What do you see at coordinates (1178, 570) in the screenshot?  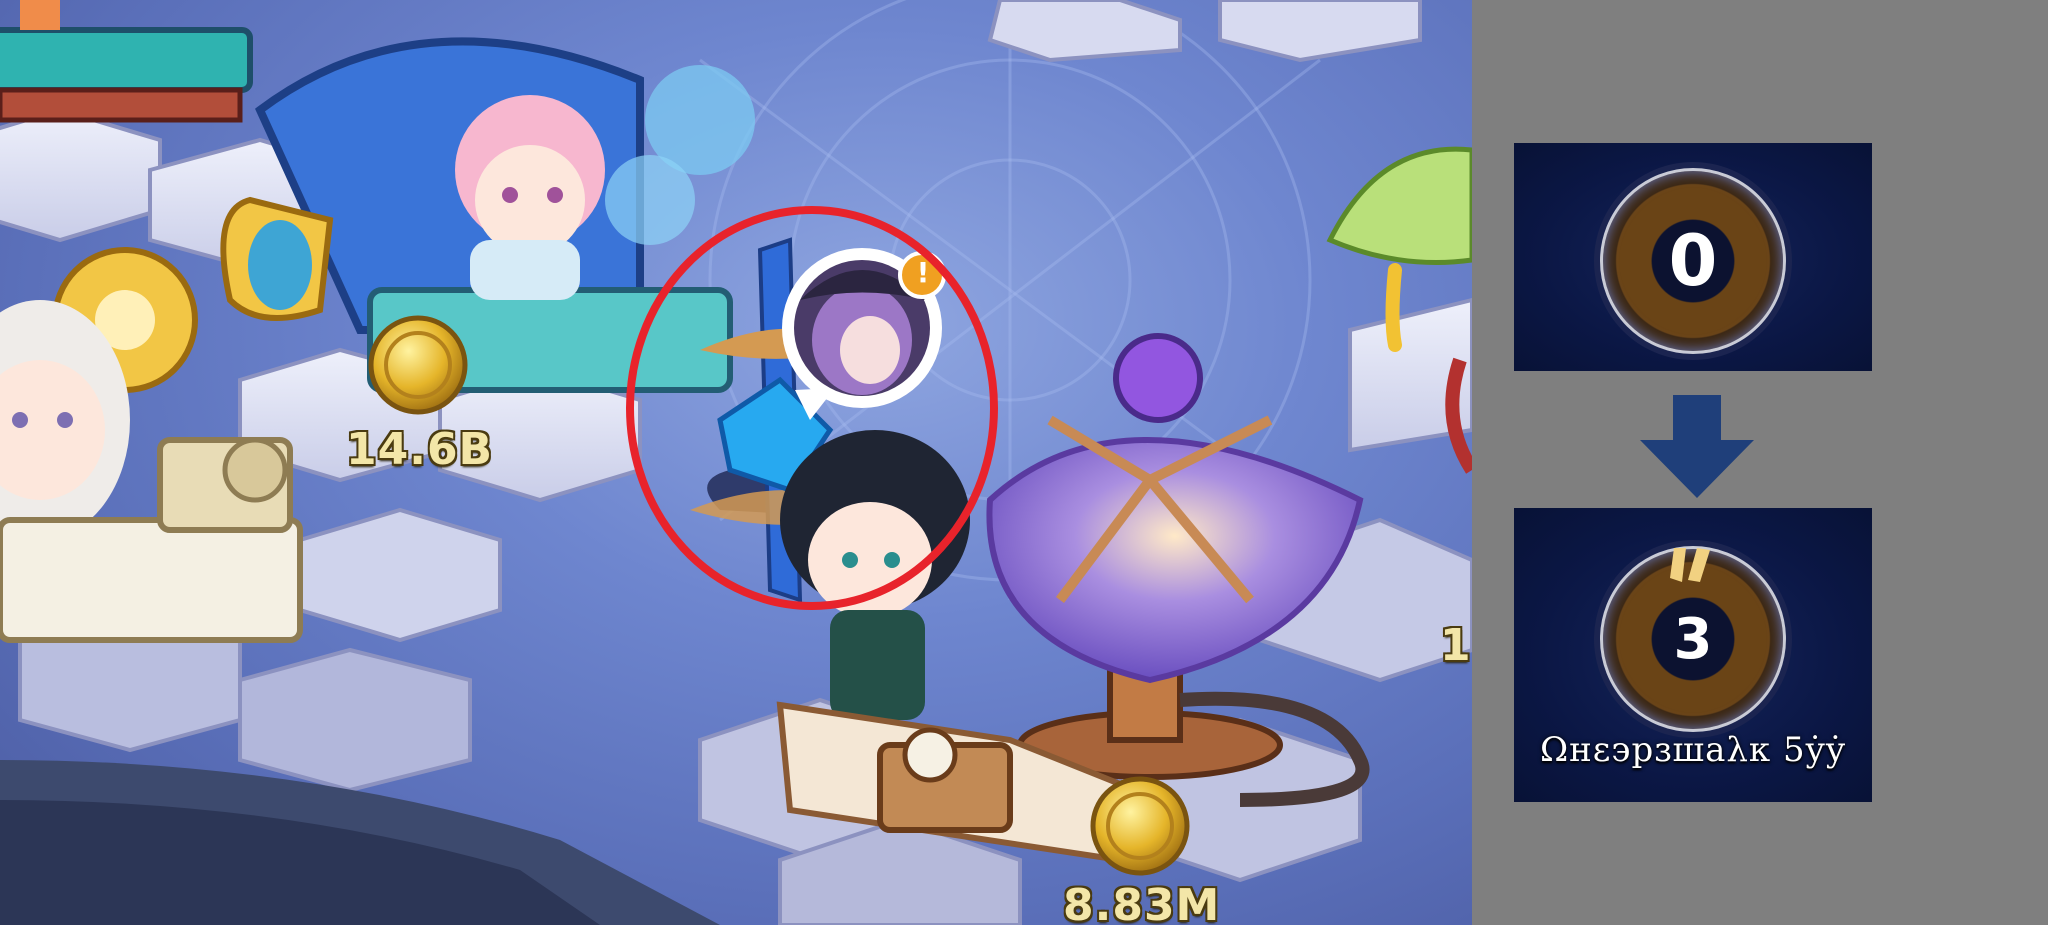 I see `station-lamp` at bounding box center [1178, 570].